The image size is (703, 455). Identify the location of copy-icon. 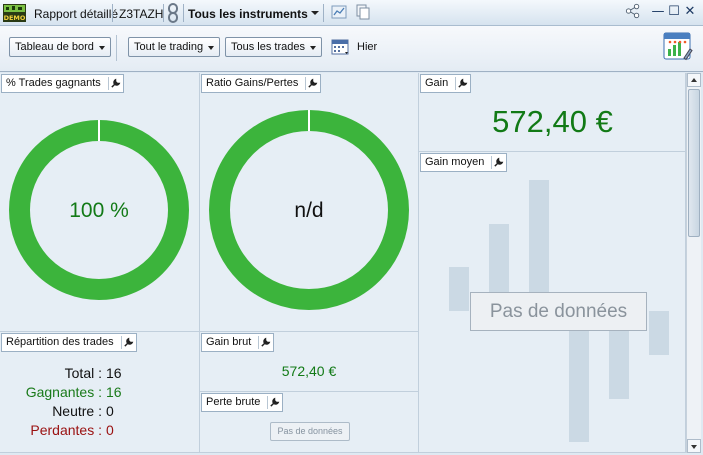
(363, 12).